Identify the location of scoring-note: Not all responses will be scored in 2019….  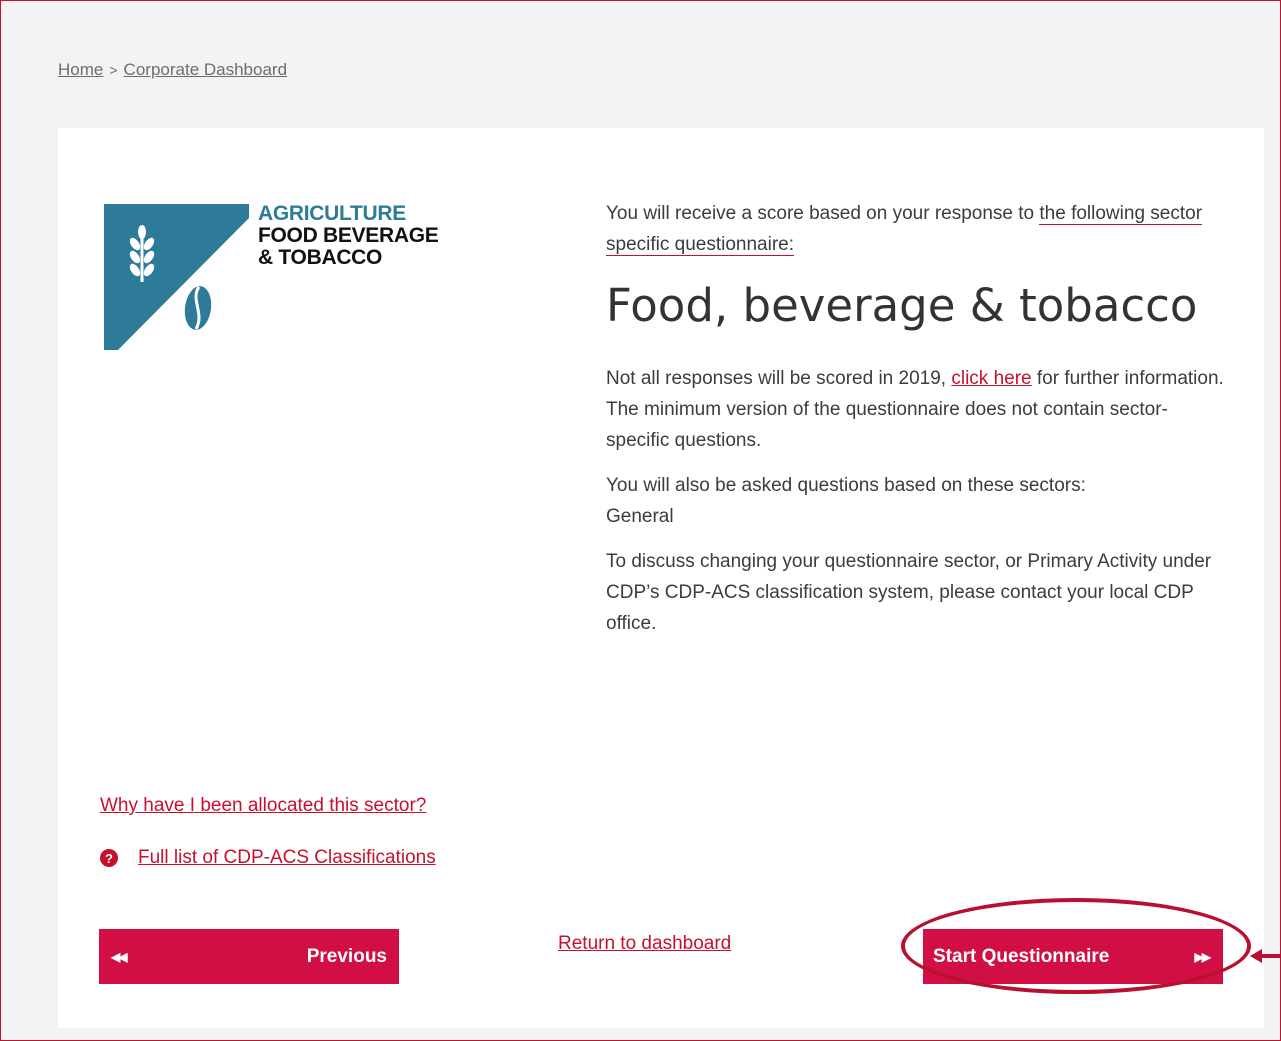
(915, 409).